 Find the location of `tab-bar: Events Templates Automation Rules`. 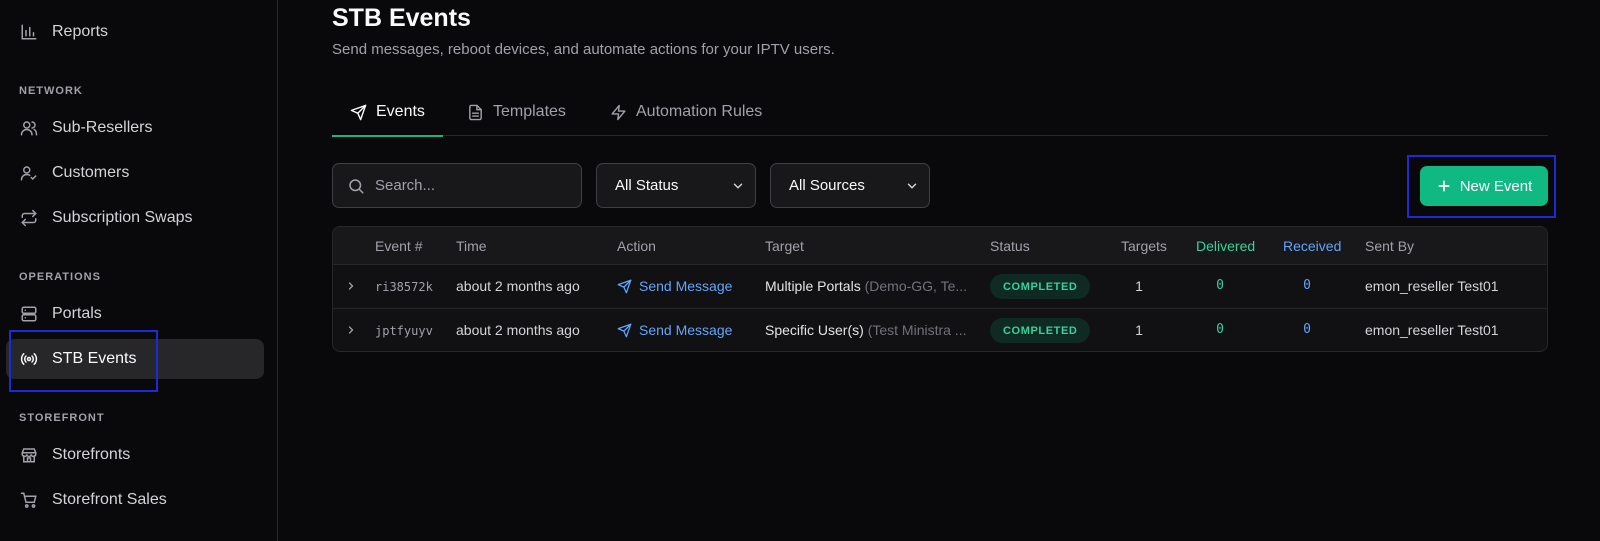

tab-bar: Events Templates Automation Rules is located at coordinates (940, 112).